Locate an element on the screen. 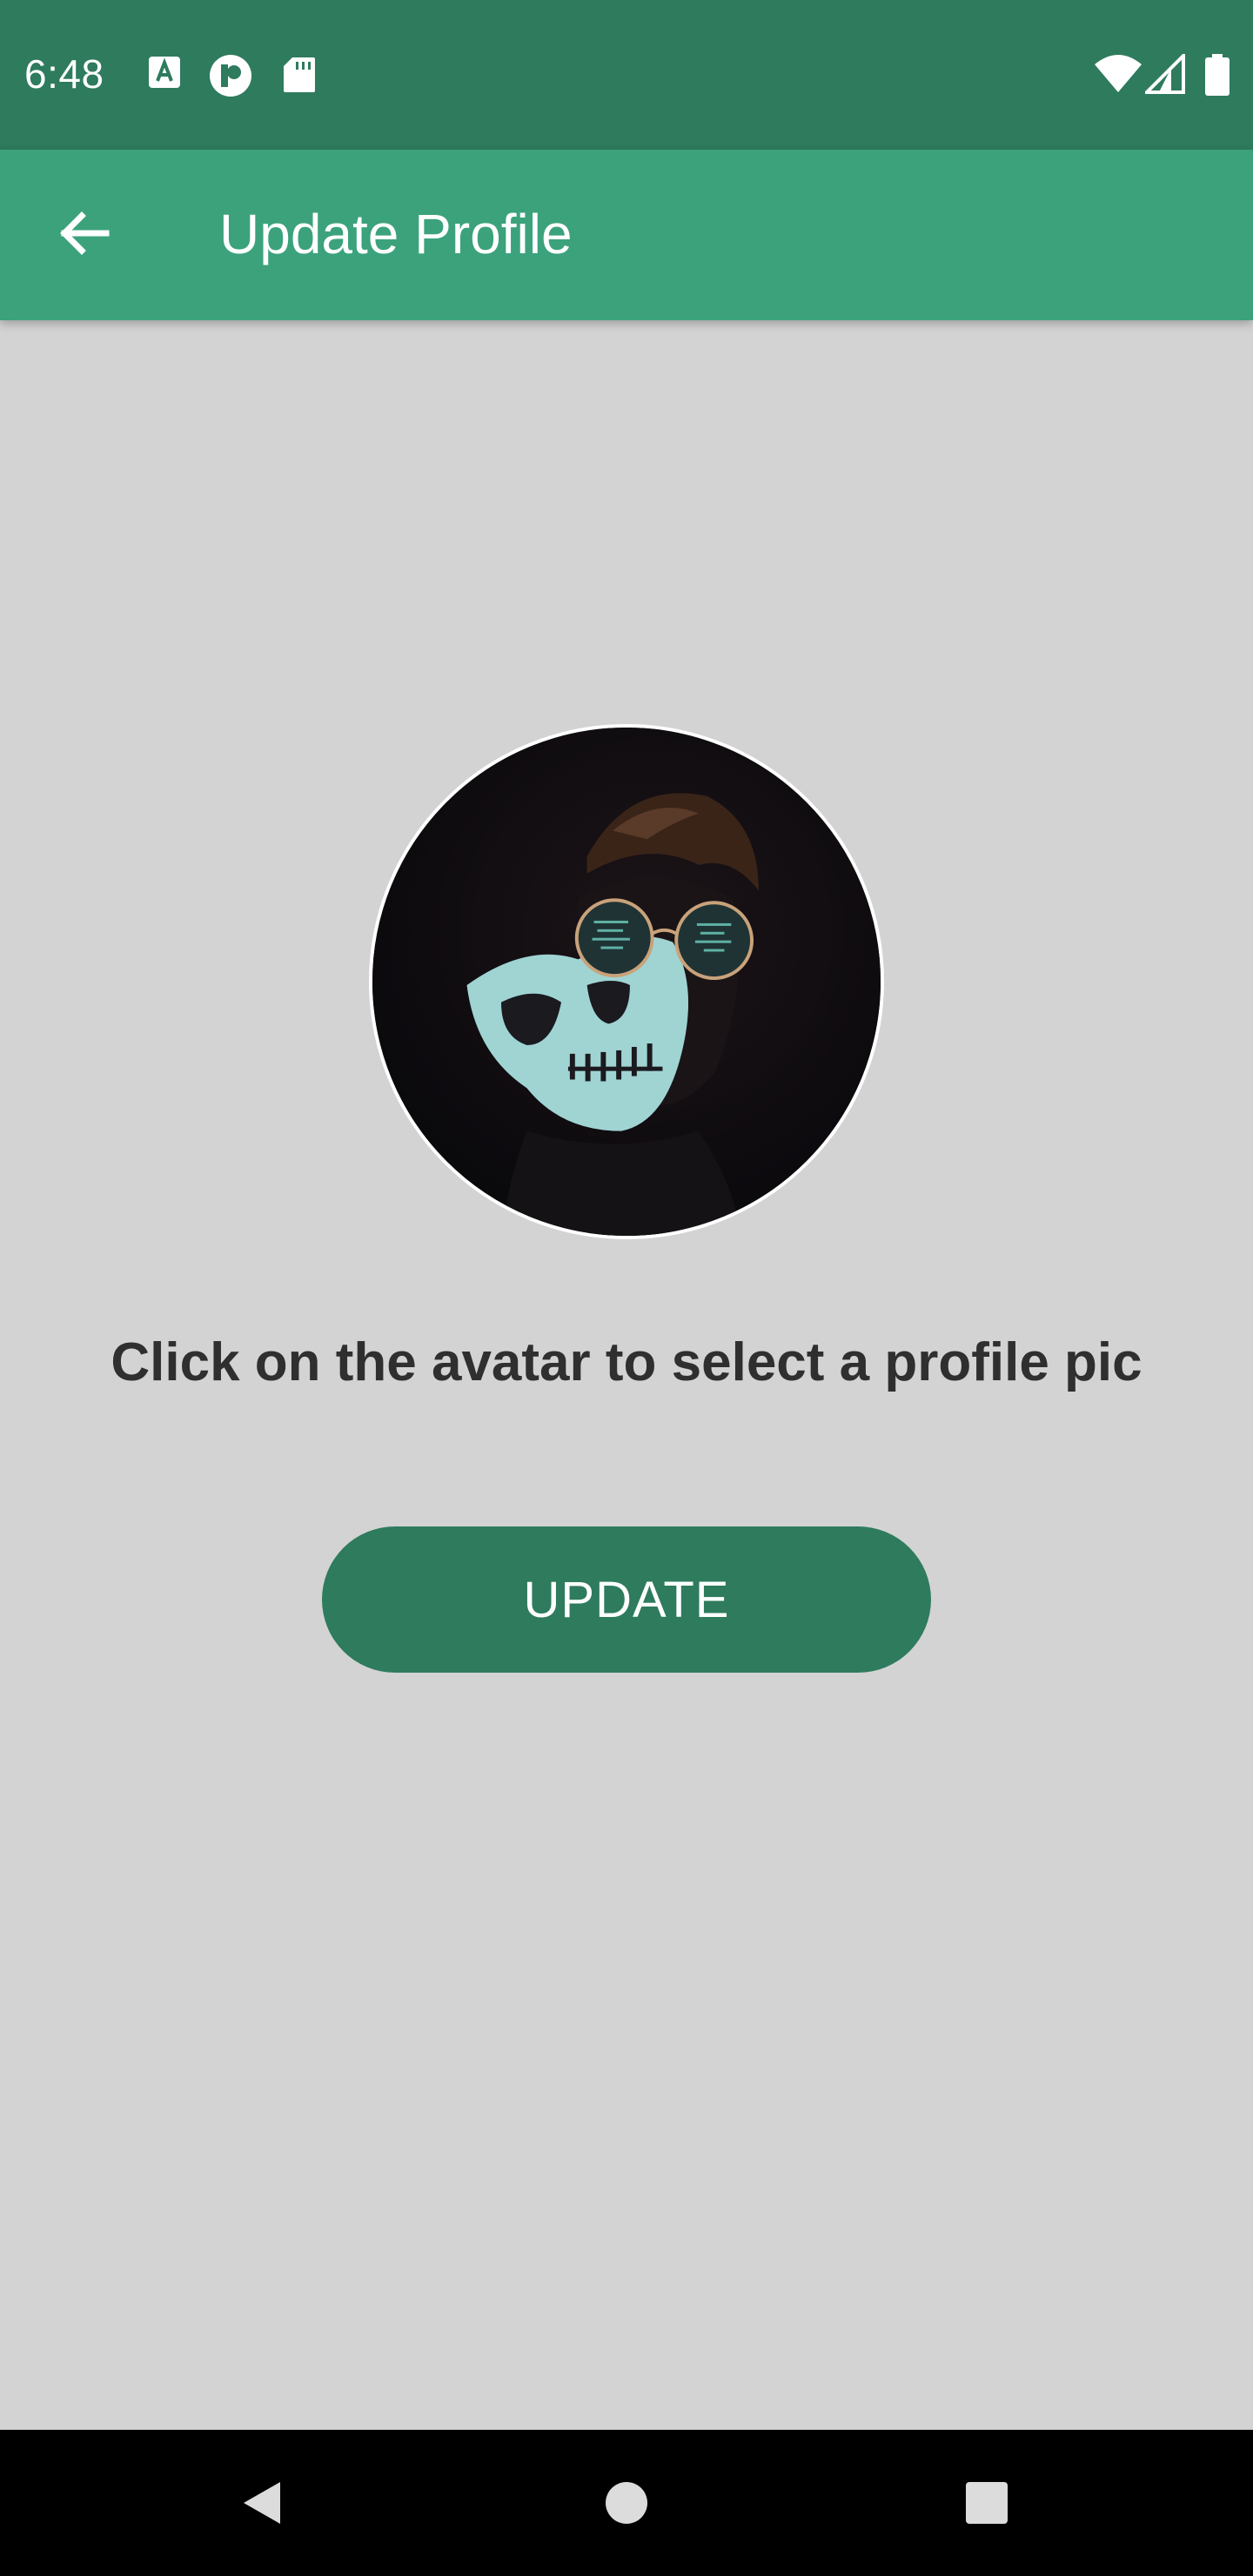  nav-back-icon is located at coordinates (261, 2502).